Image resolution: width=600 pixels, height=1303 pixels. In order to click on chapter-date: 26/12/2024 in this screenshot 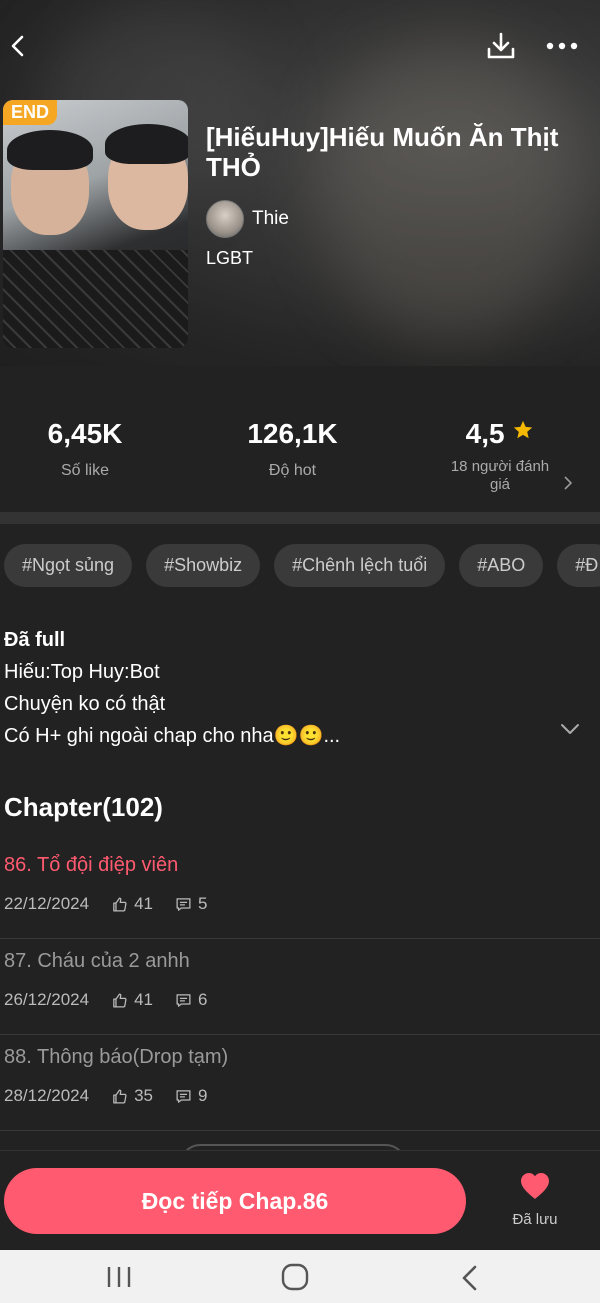, I will do `click(47, 999)`.